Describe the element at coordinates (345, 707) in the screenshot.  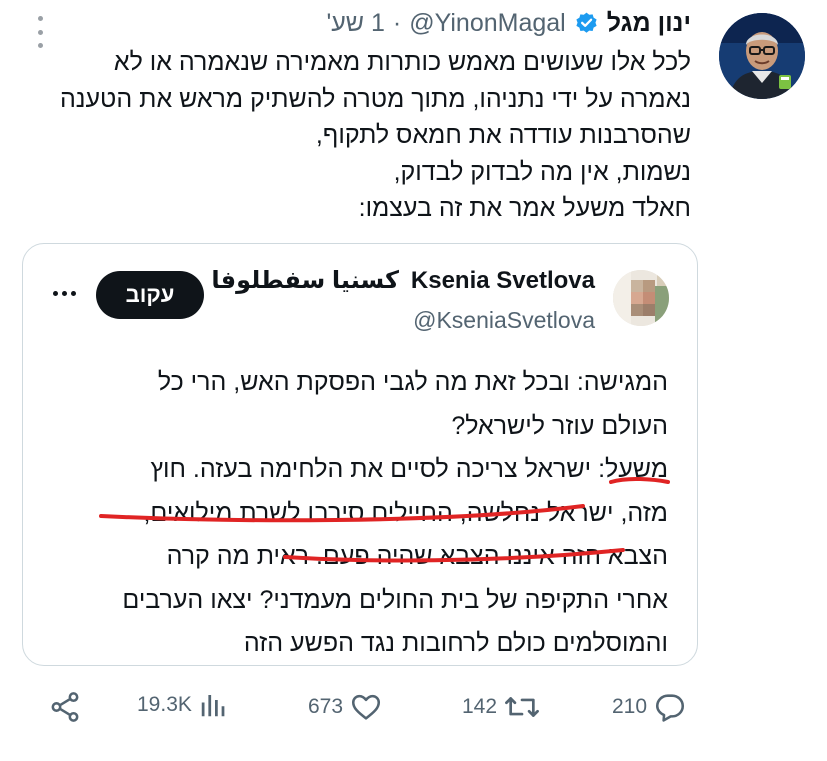
I see `like-button: 673` at that location.